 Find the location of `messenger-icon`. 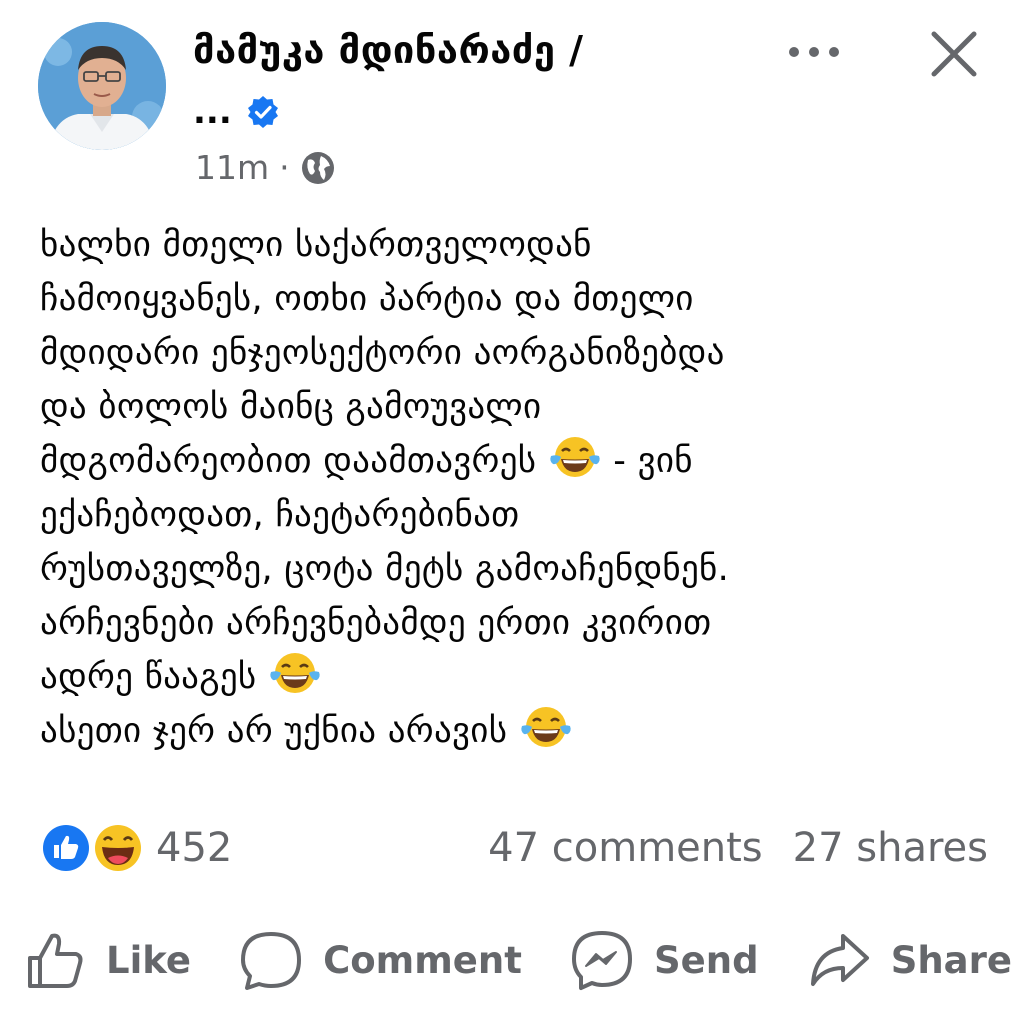

messenger-icon is located at coordinates (602, 960).